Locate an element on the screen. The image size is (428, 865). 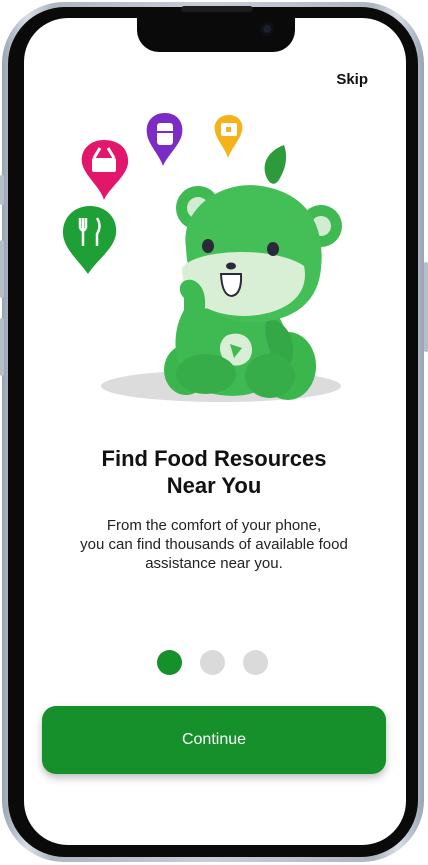
title-line-1: Find Food Resources is located at coordinates (214, 458).